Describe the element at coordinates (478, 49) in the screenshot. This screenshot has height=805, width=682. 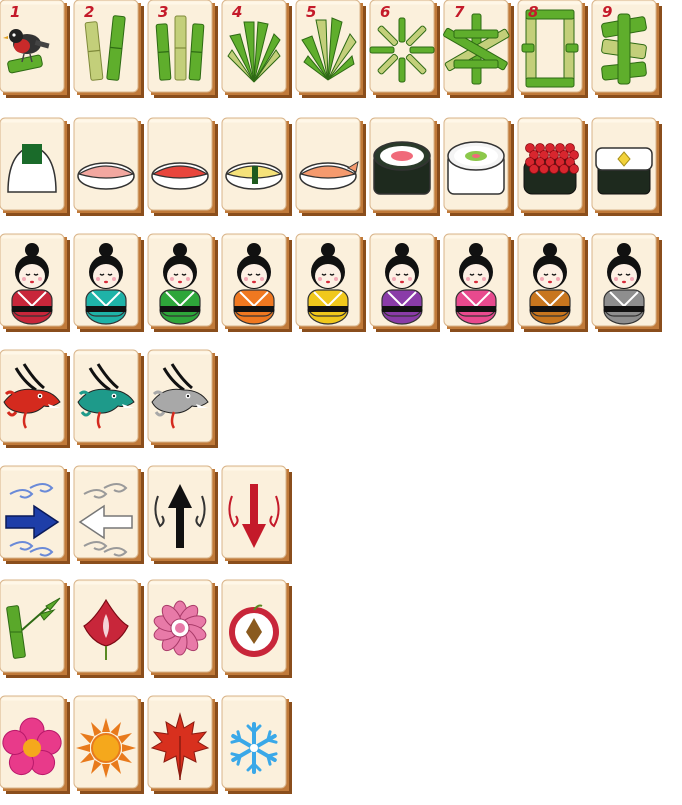
I see `tile-bamboo-7: 7` at that location.